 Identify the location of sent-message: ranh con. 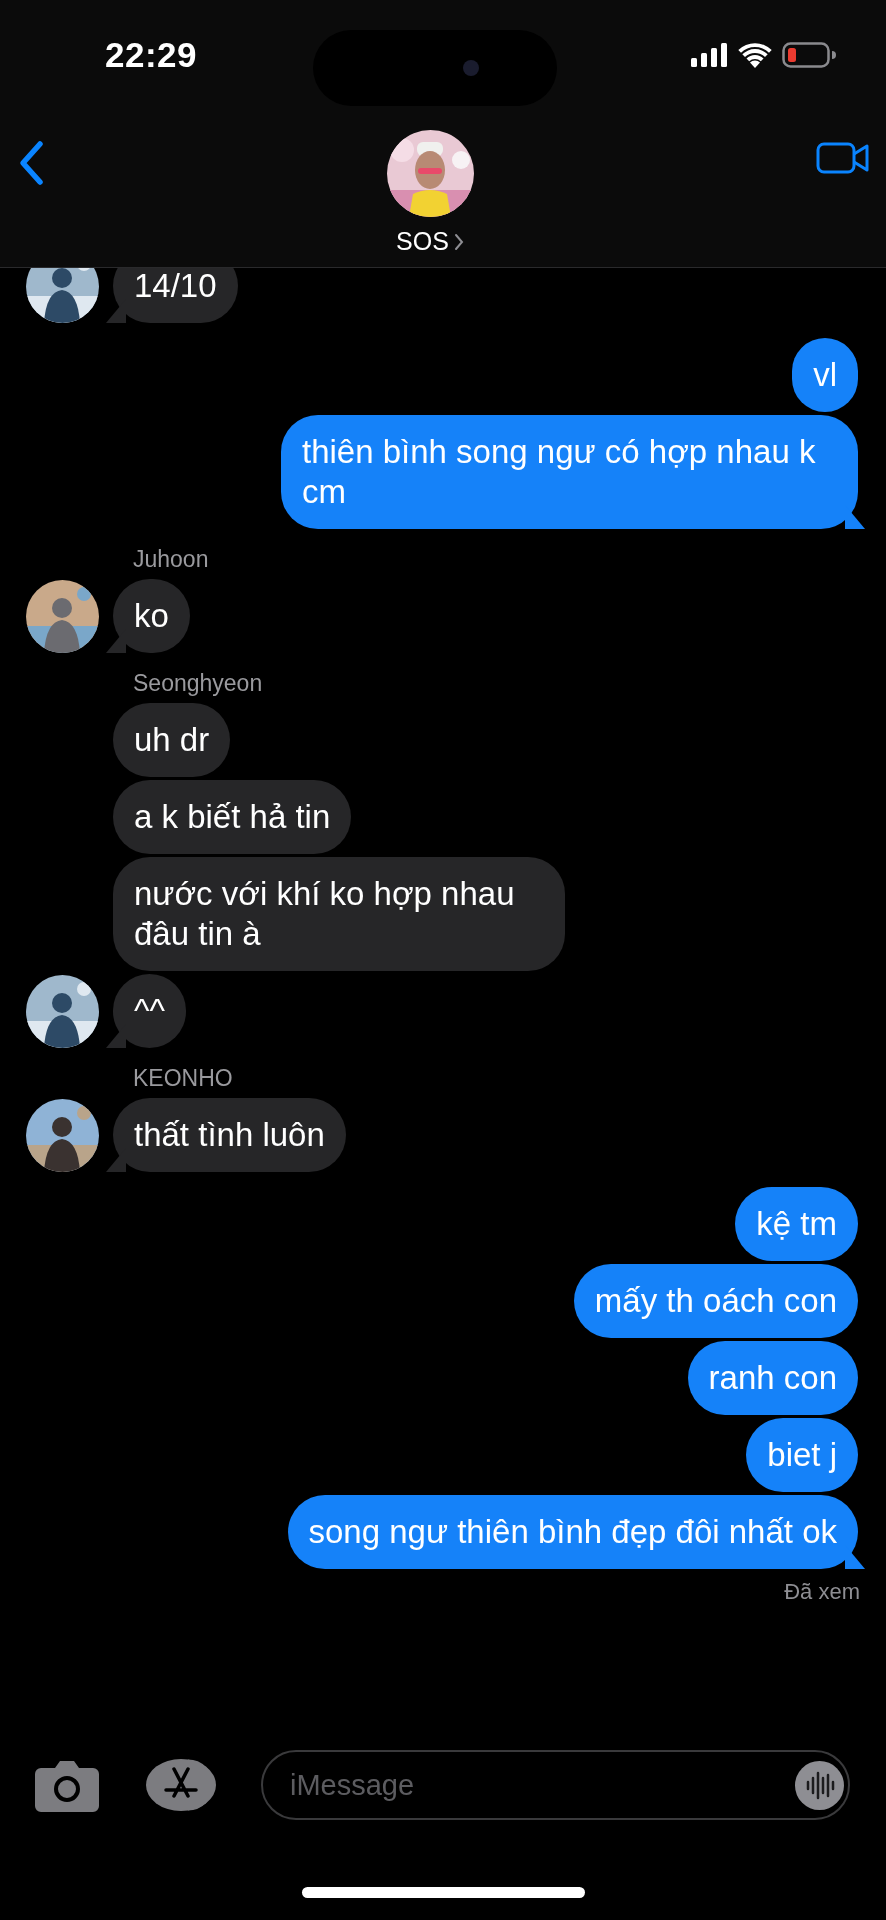
(772, 1378).